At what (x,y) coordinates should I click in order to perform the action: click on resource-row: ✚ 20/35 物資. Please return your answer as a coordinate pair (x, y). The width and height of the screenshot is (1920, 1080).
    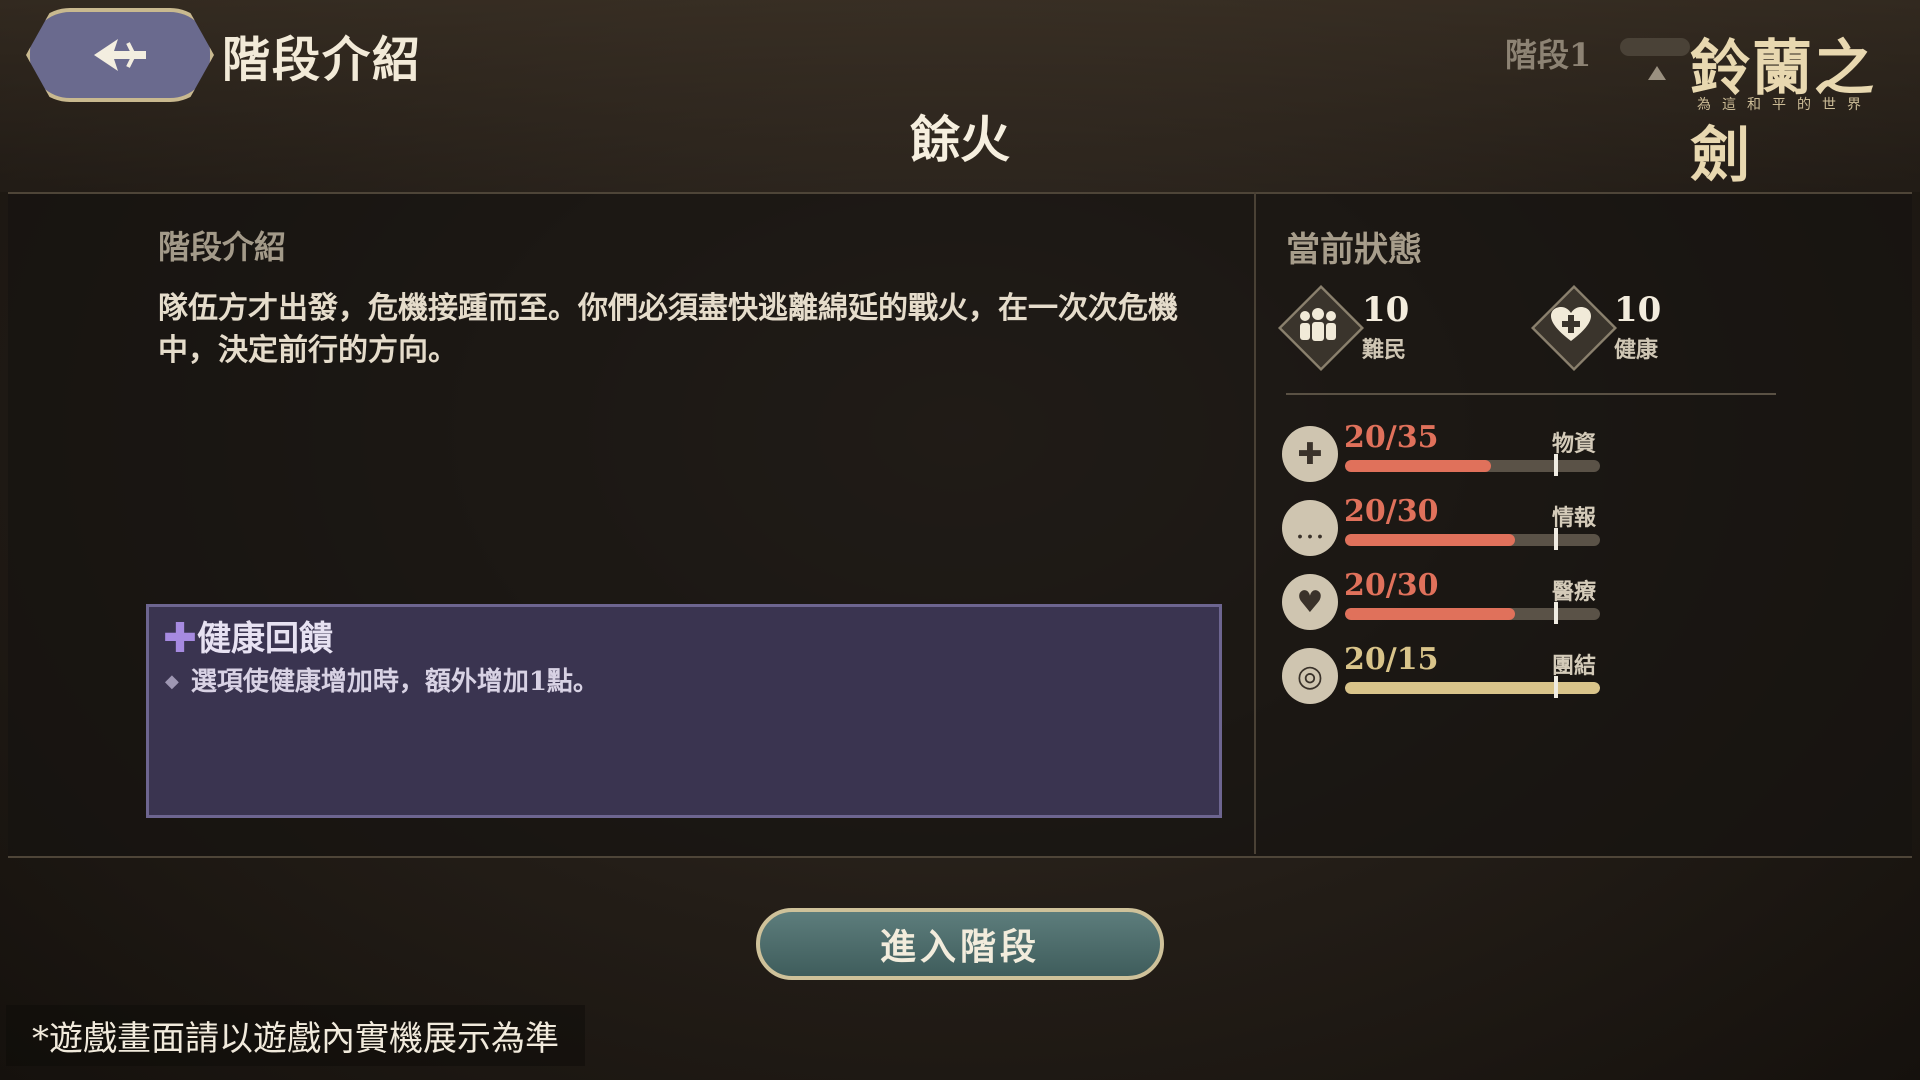
    Looking at the image, I should click on (1442, 452).